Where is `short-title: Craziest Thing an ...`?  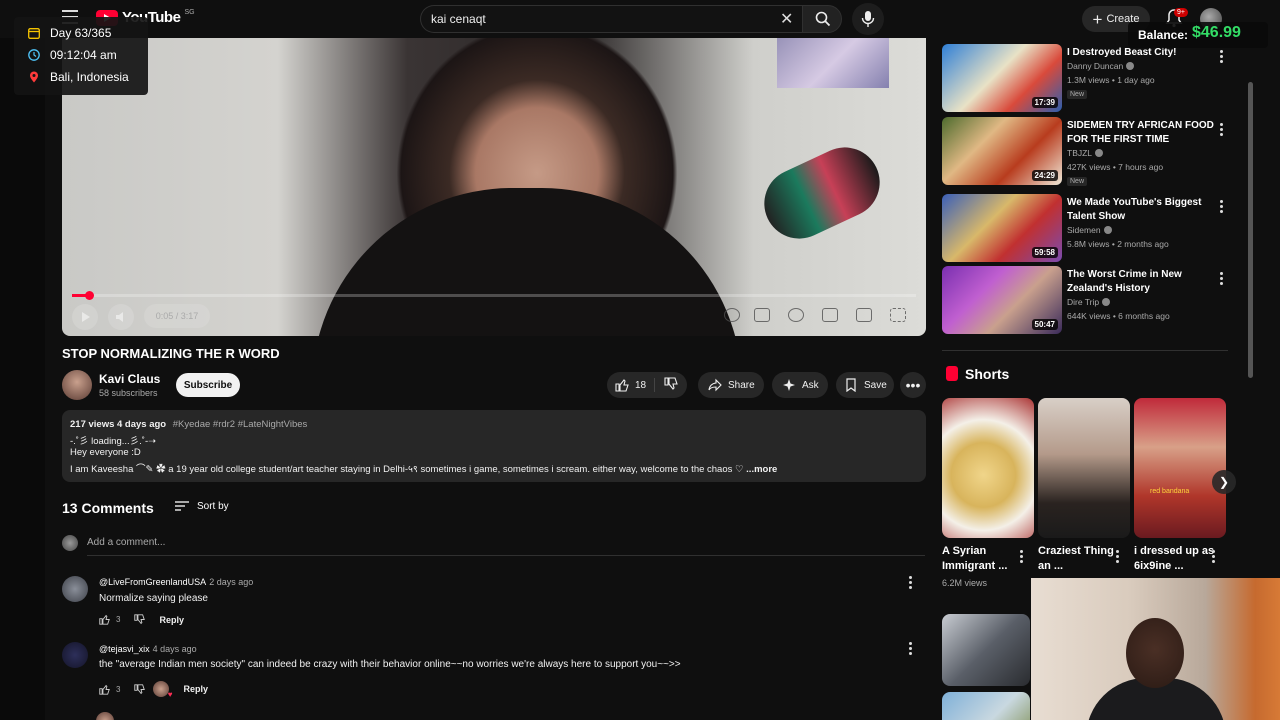 short-title: Craziest Thing an ... is located at coordinates (1079, 559).